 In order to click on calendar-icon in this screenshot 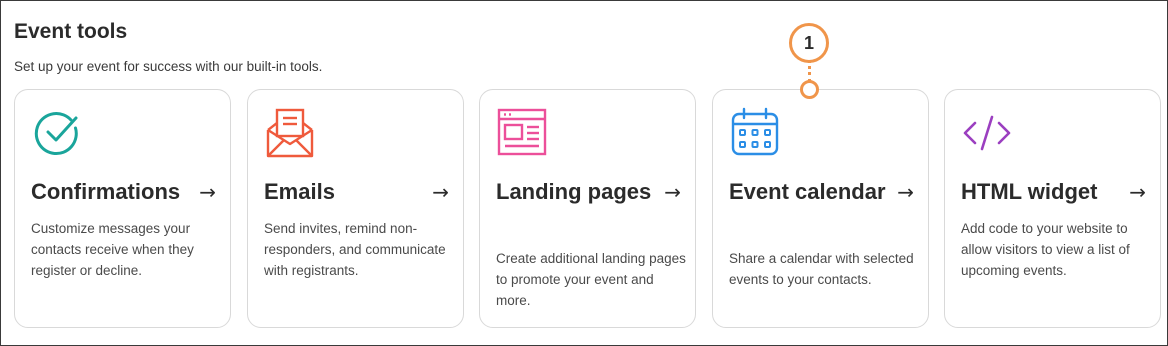, I will do `click(755, 132)`.